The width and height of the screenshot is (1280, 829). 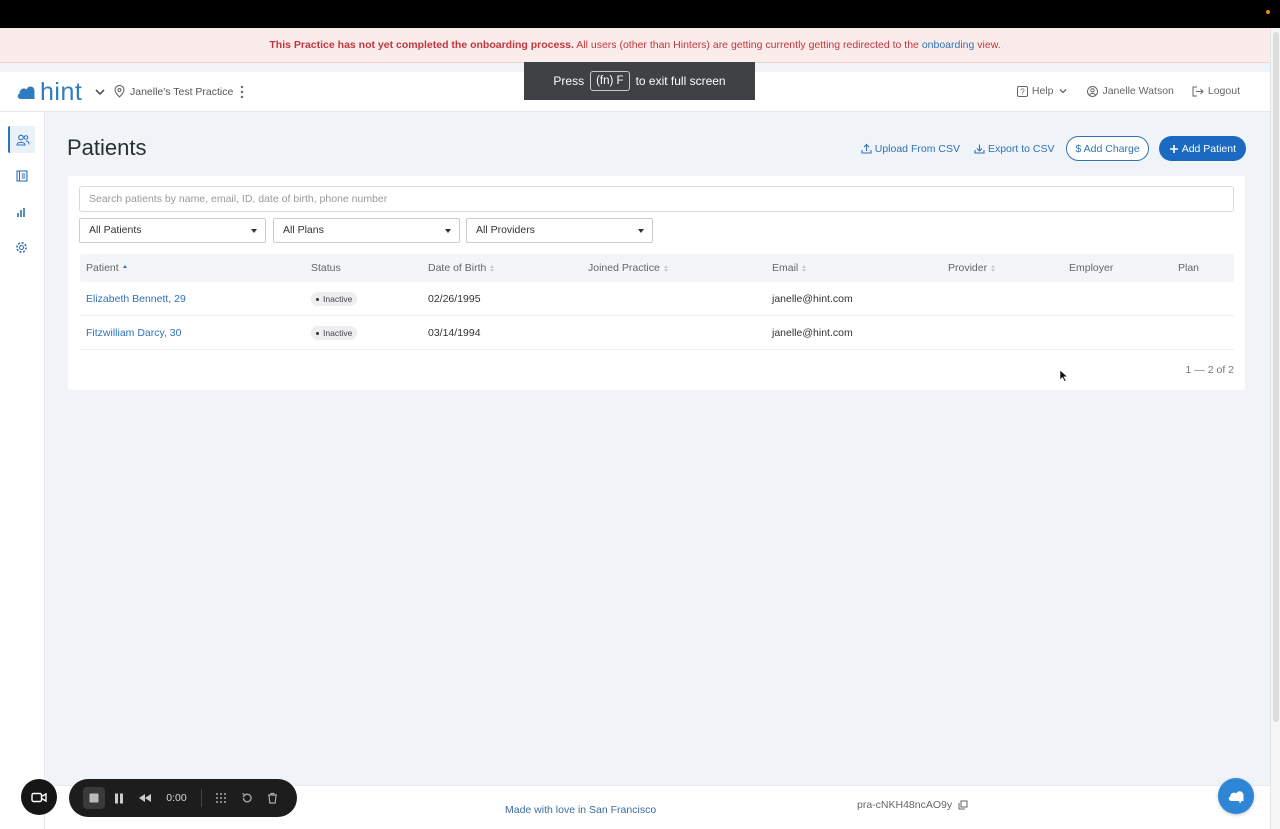 I want to click on gear-icon, so click(x=21, y=247).